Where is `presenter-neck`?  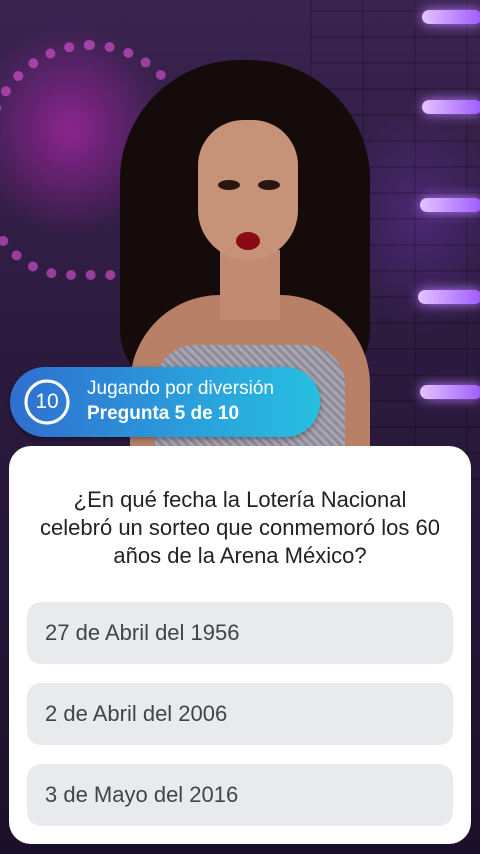 presenter-neck is located at coordinates (250, 285).